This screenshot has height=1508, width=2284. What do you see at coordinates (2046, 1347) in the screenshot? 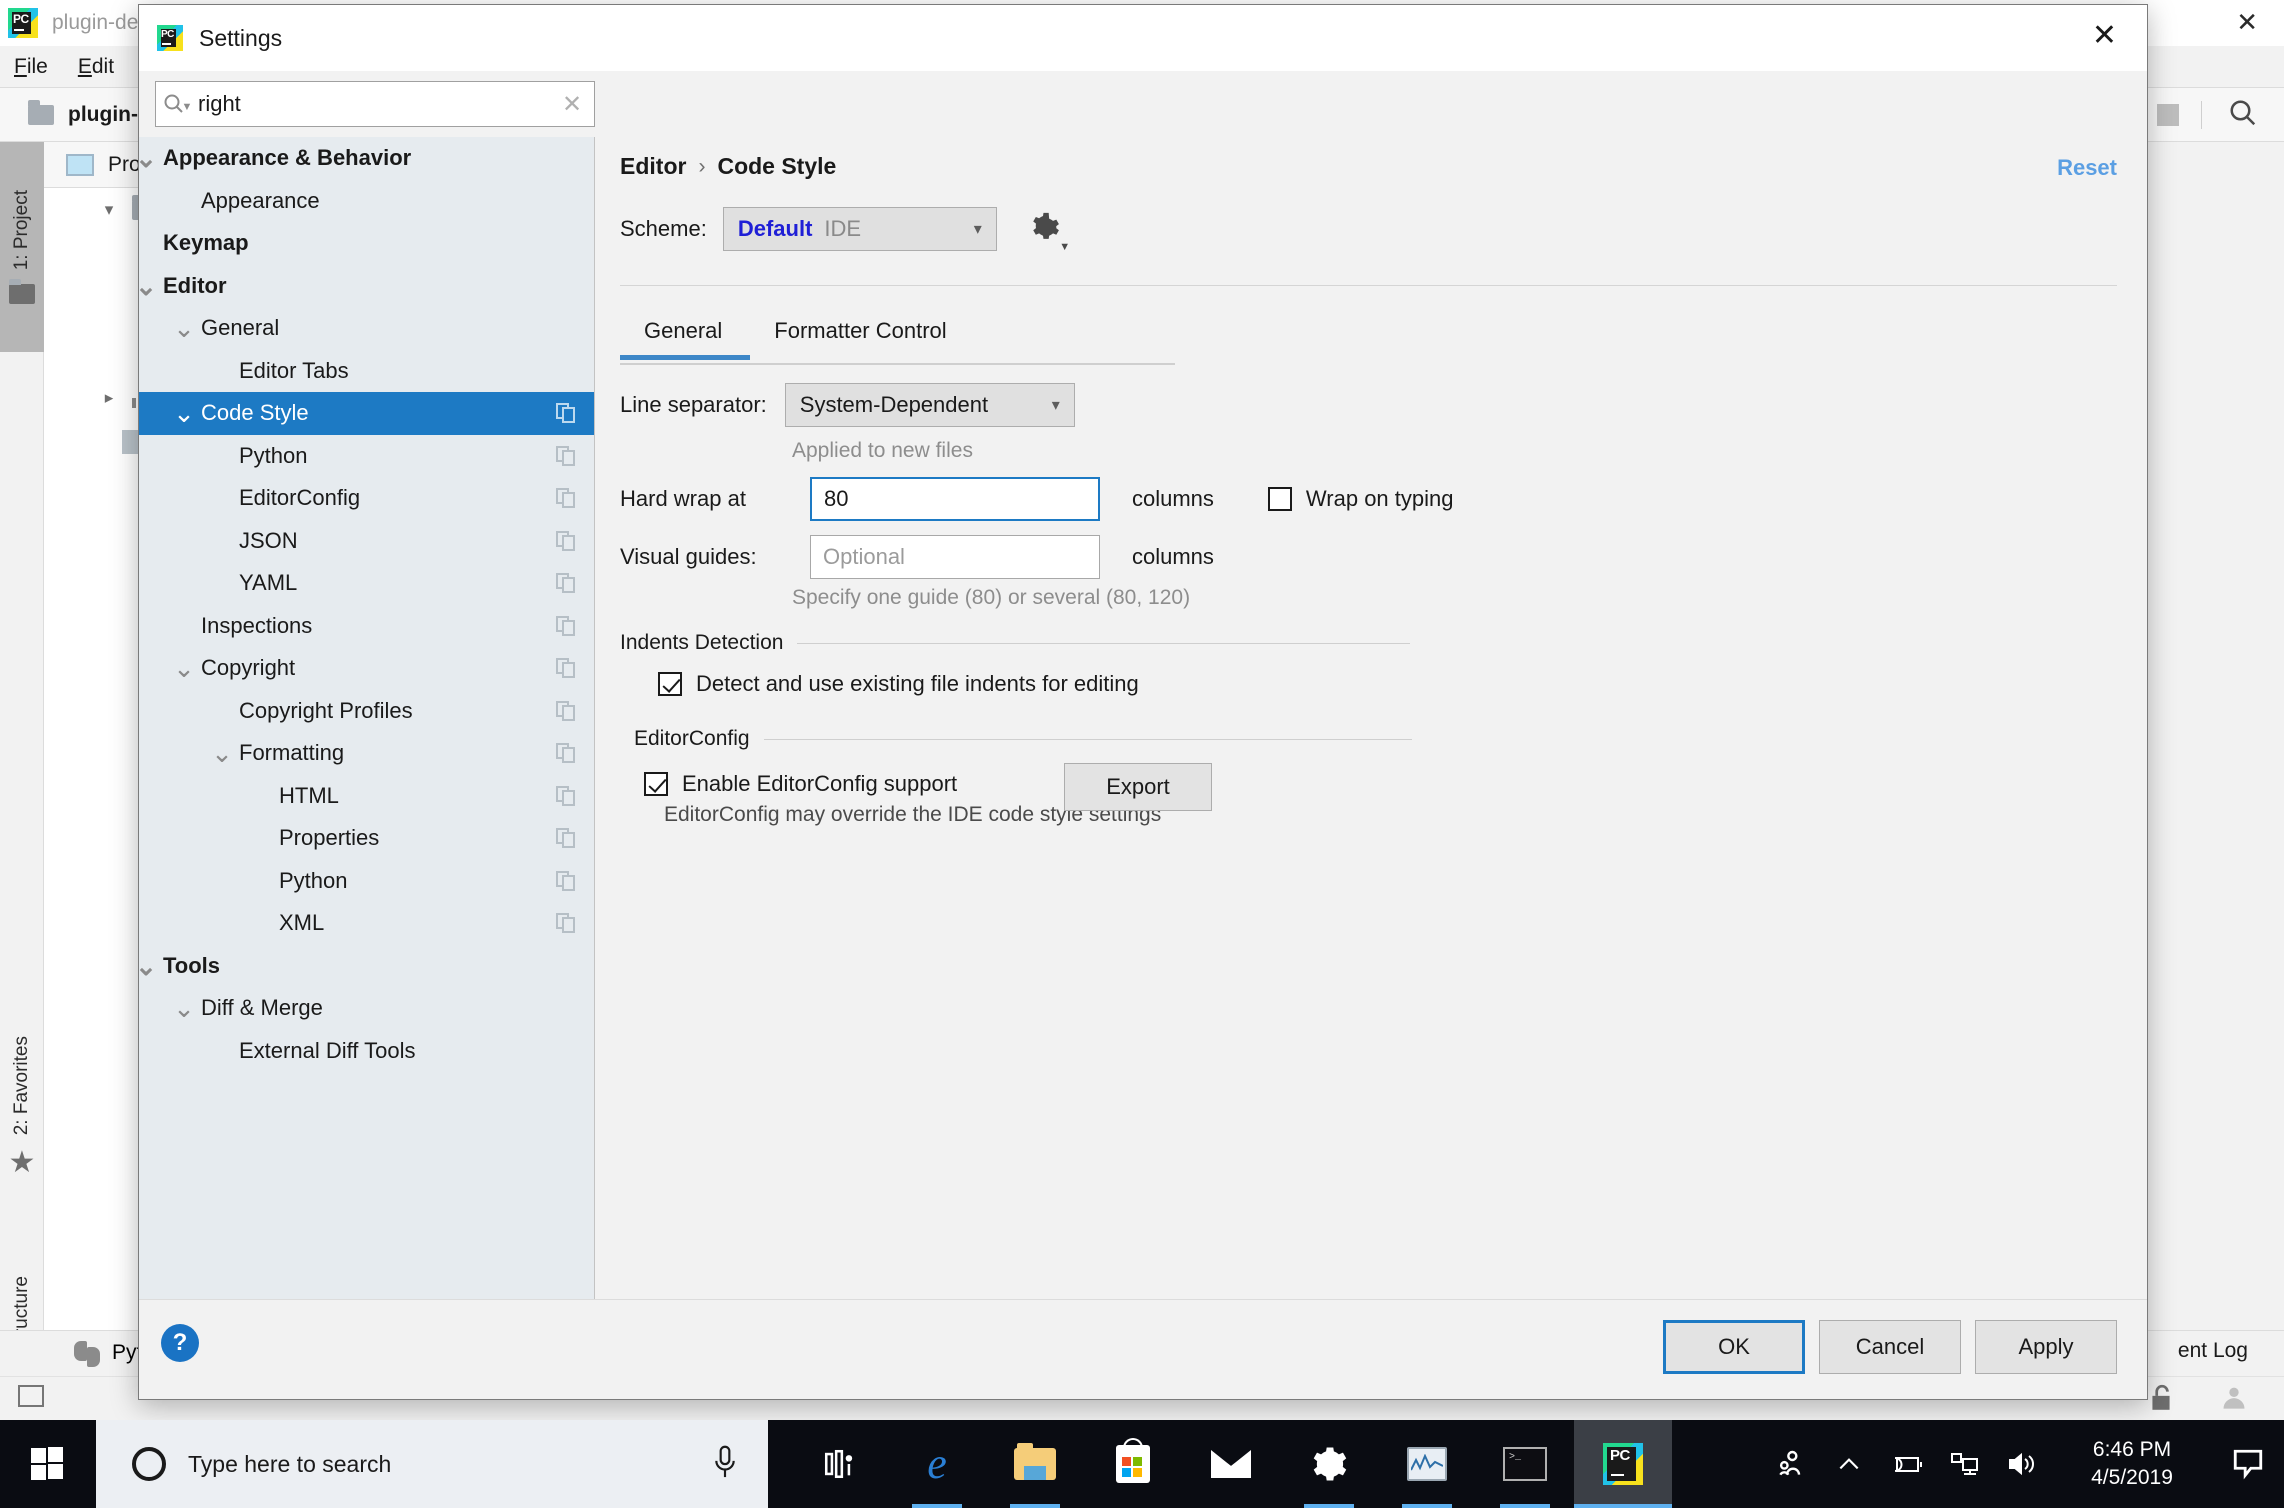
I see `apply-button: Apply` at bounding box center [2046, 1347].